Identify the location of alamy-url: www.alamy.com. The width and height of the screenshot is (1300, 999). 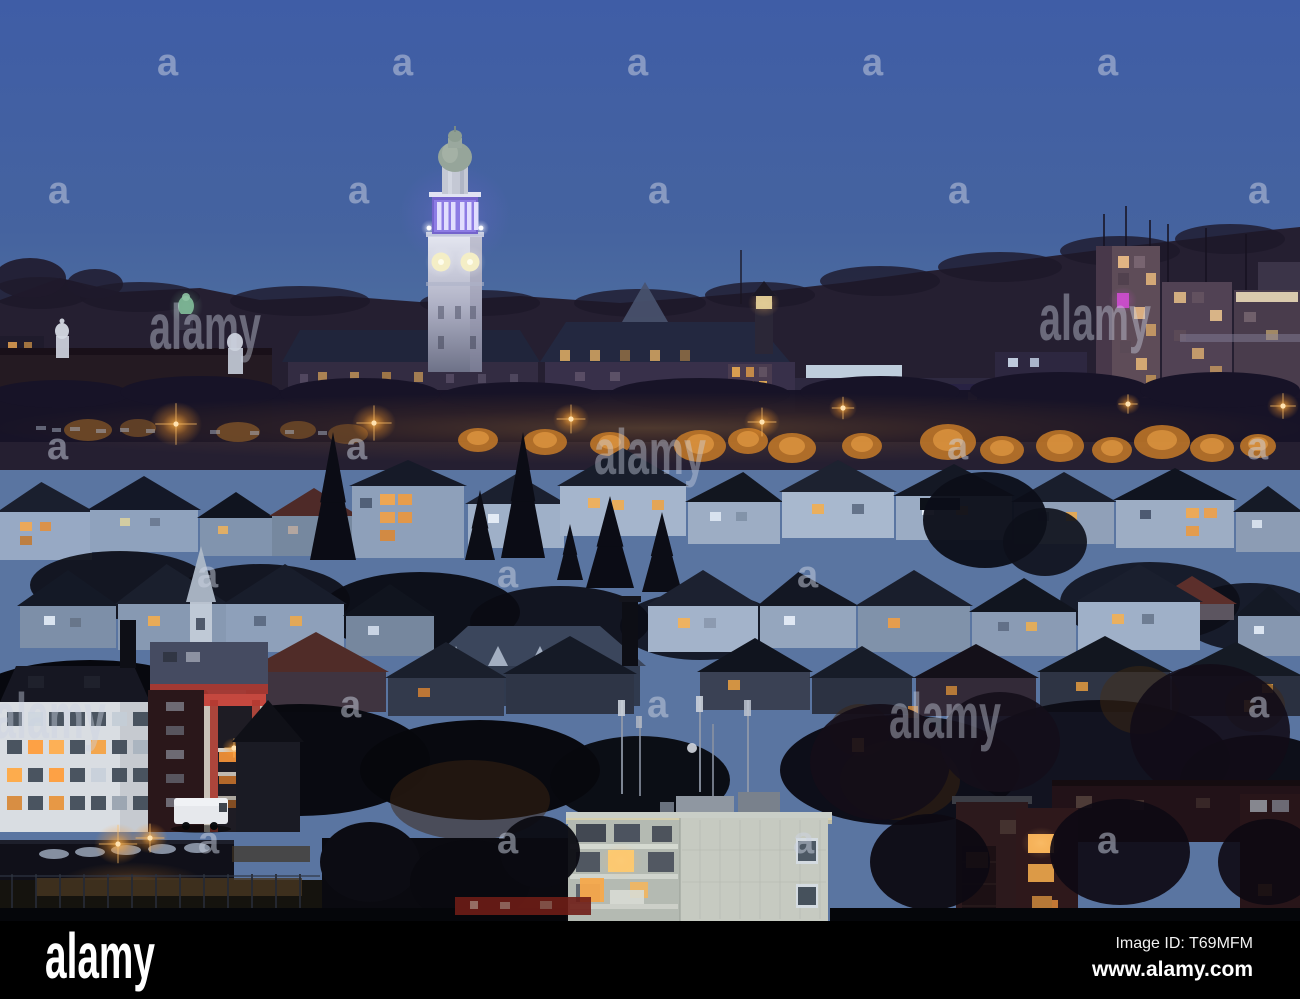
(1172, 969).